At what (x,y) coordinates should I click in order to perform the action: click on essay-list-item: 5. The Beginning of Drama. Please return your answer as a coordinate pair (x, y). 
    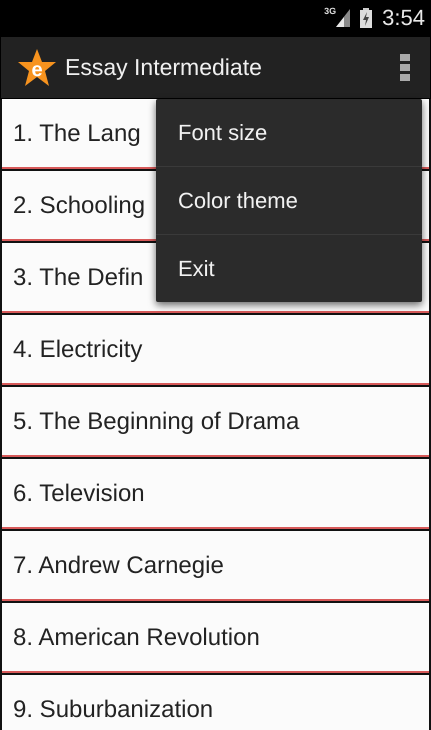
    Looking at the image, I should click on (215, 423).